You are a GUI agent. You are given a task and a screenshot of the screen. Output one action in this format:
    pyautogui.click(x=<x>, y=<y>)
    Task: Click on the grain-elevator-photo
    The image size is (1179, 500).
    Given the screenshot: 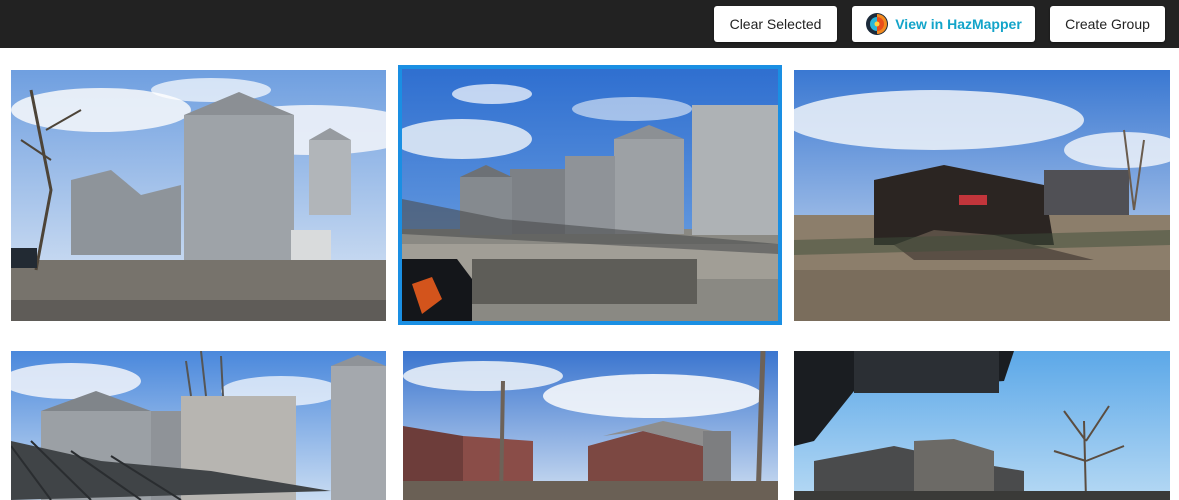 What is the action you would take?
    pyautogui.click(x=198, y=425)
    